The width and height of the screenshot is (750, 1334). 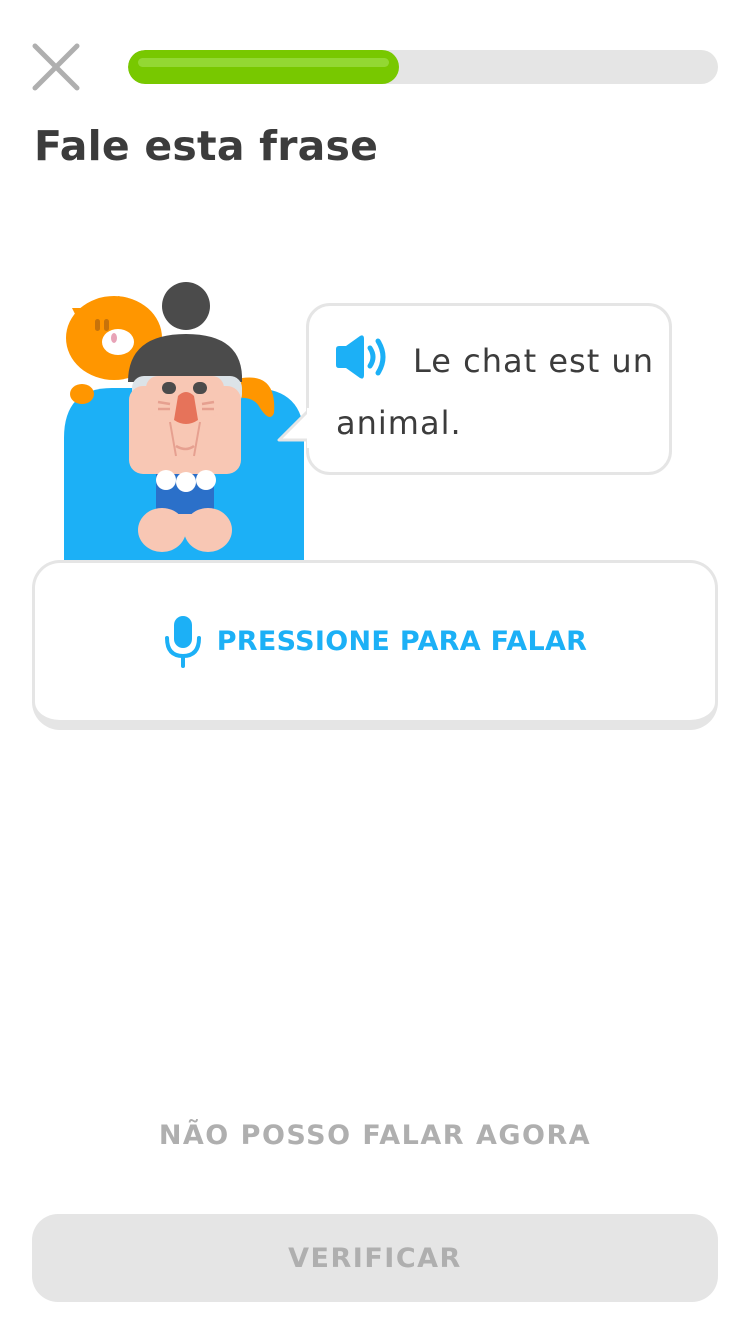 I want to click on press-to-speak-button: PRESSIONE PARA FALAR, so click(x=375, y=645).